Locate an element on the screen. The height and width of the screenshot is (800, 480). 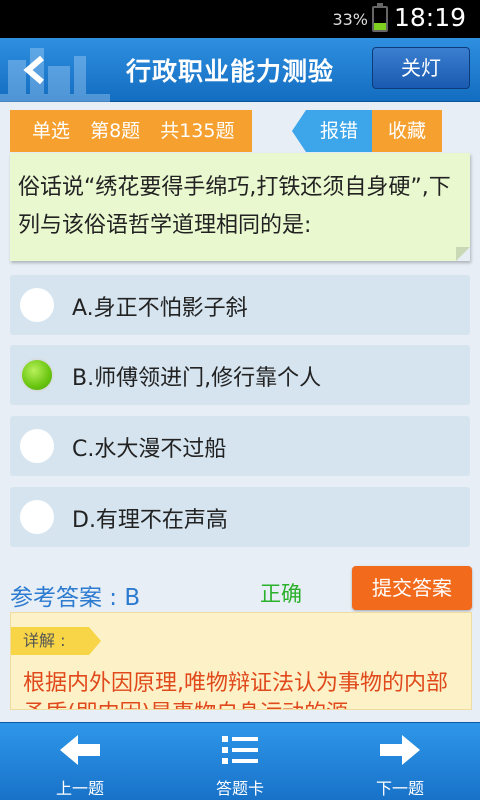
option-a: A.身正不怕影子斜 is located at coordinates (240, 305).